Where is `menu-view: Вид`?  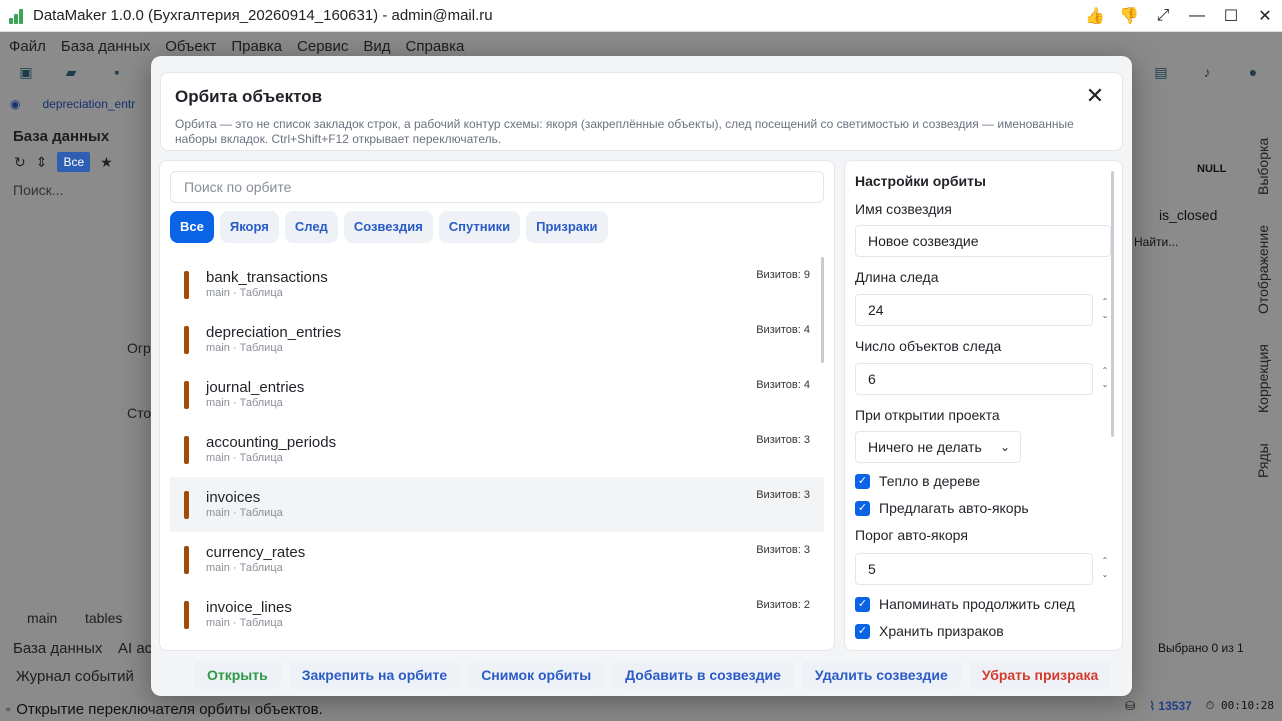 menu-view: Вид is located at coordinates (375, 47).